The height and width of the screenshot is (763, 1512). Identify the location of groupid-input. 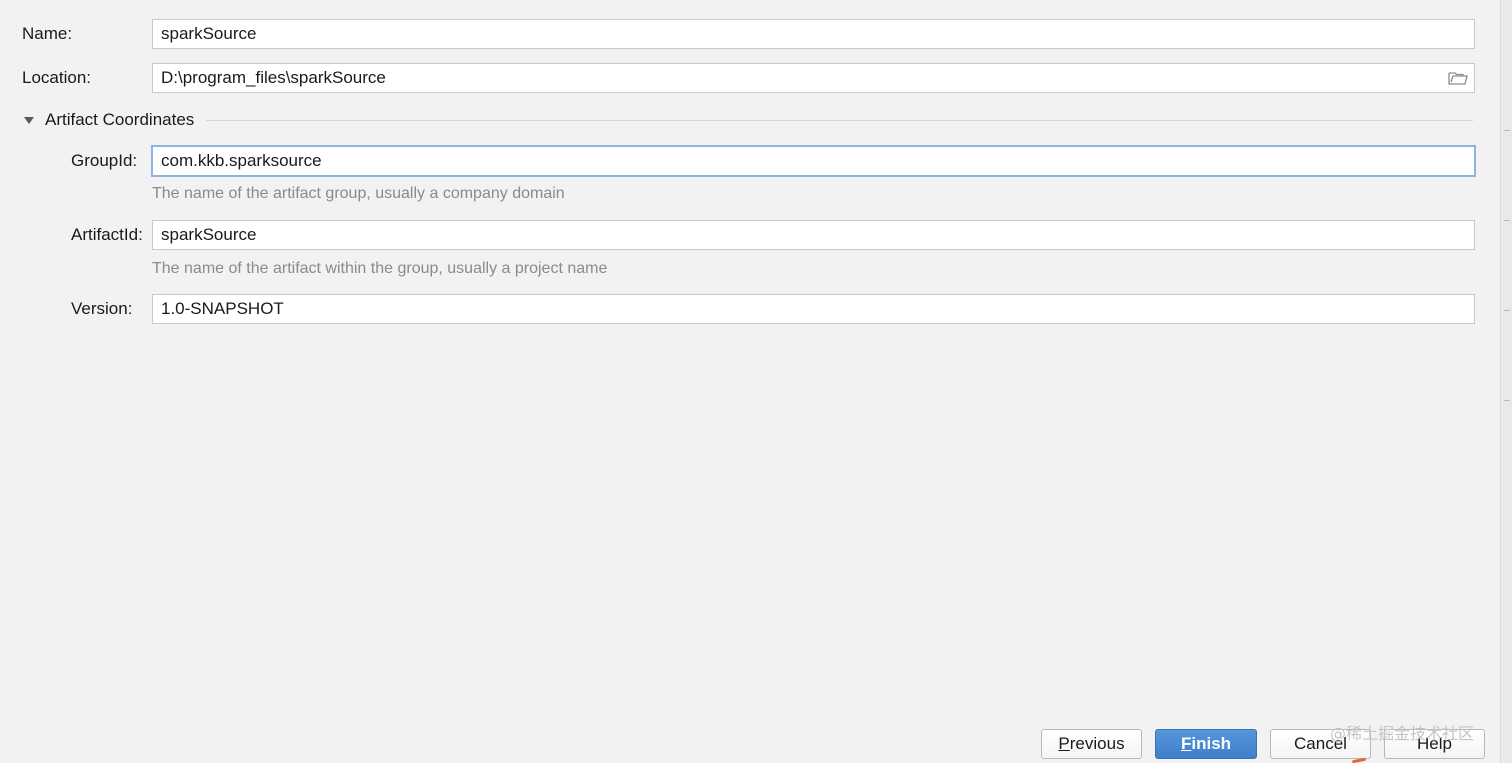
(813, 161).